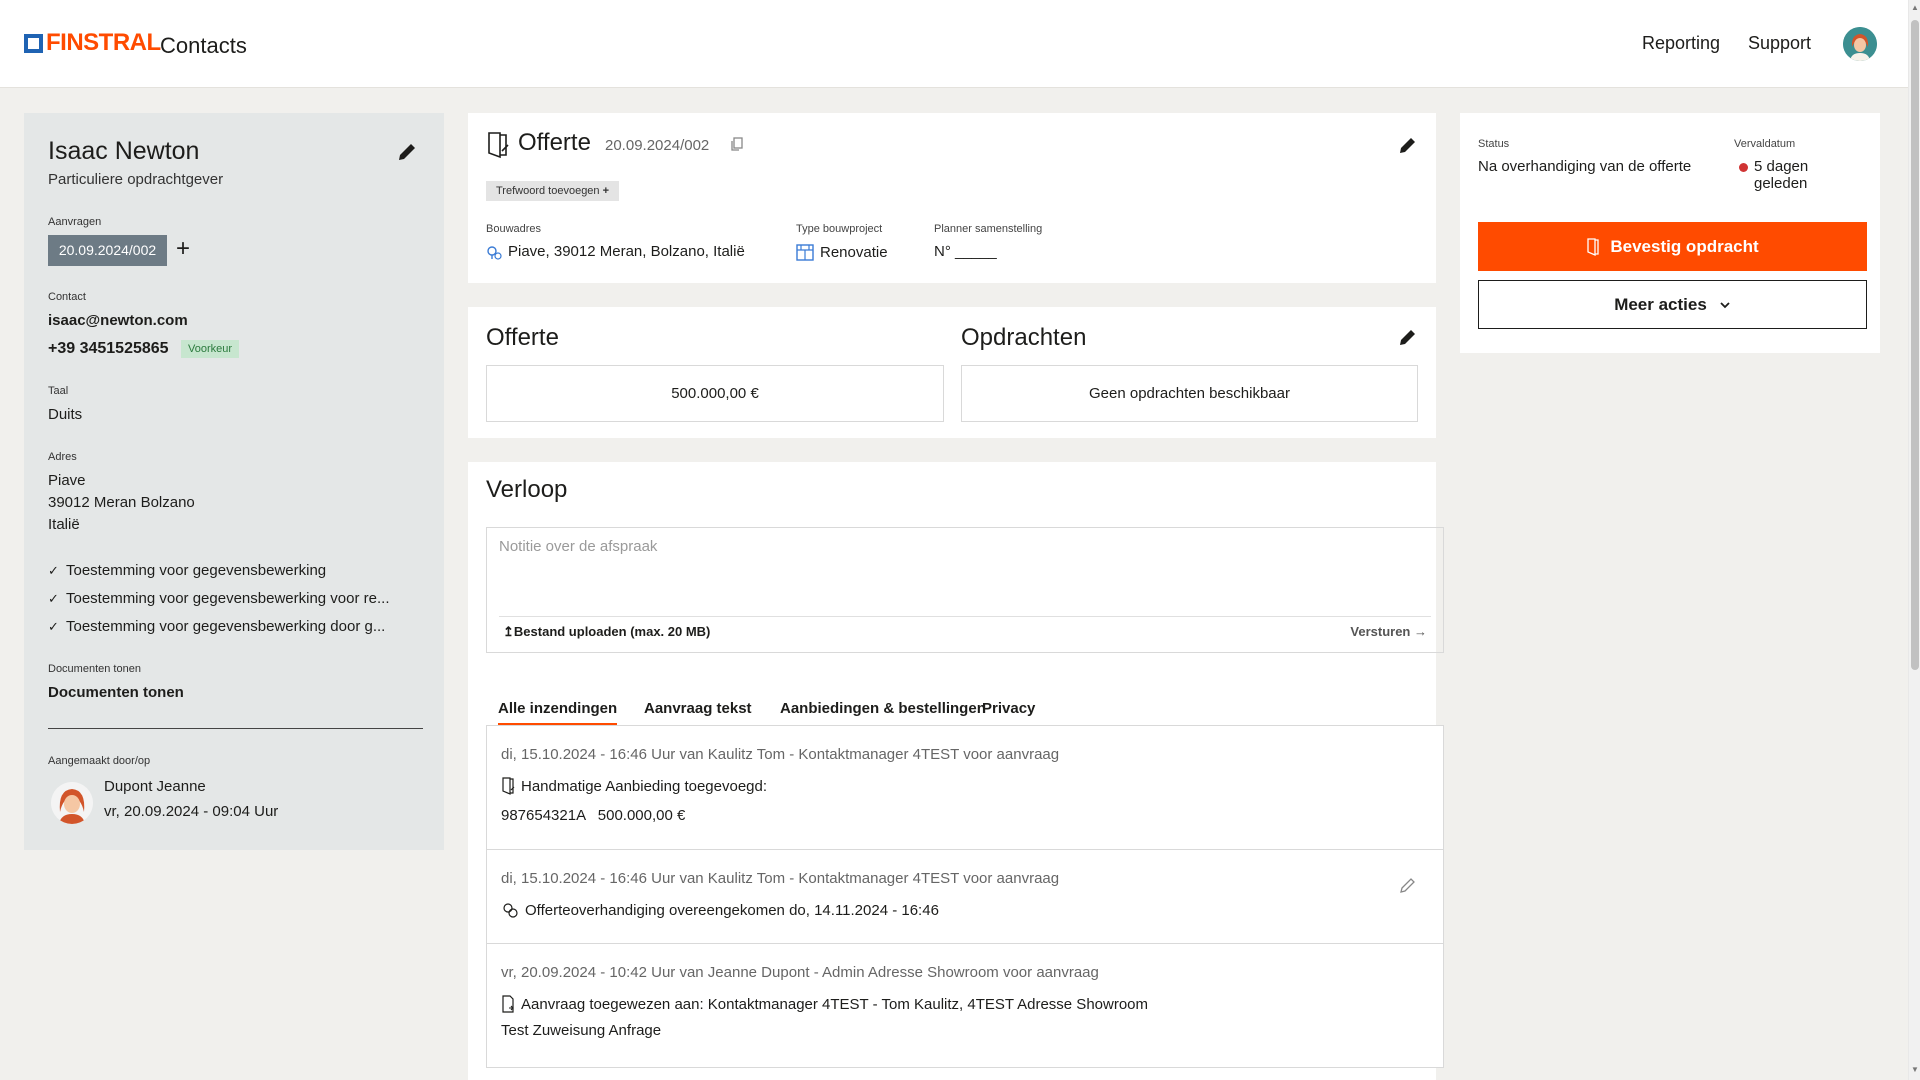  What do you see at coordinates (715, 393) in the screenshot?
I see `offer-amount-box: 500.000,00 €` at bounding box center [715, 393].